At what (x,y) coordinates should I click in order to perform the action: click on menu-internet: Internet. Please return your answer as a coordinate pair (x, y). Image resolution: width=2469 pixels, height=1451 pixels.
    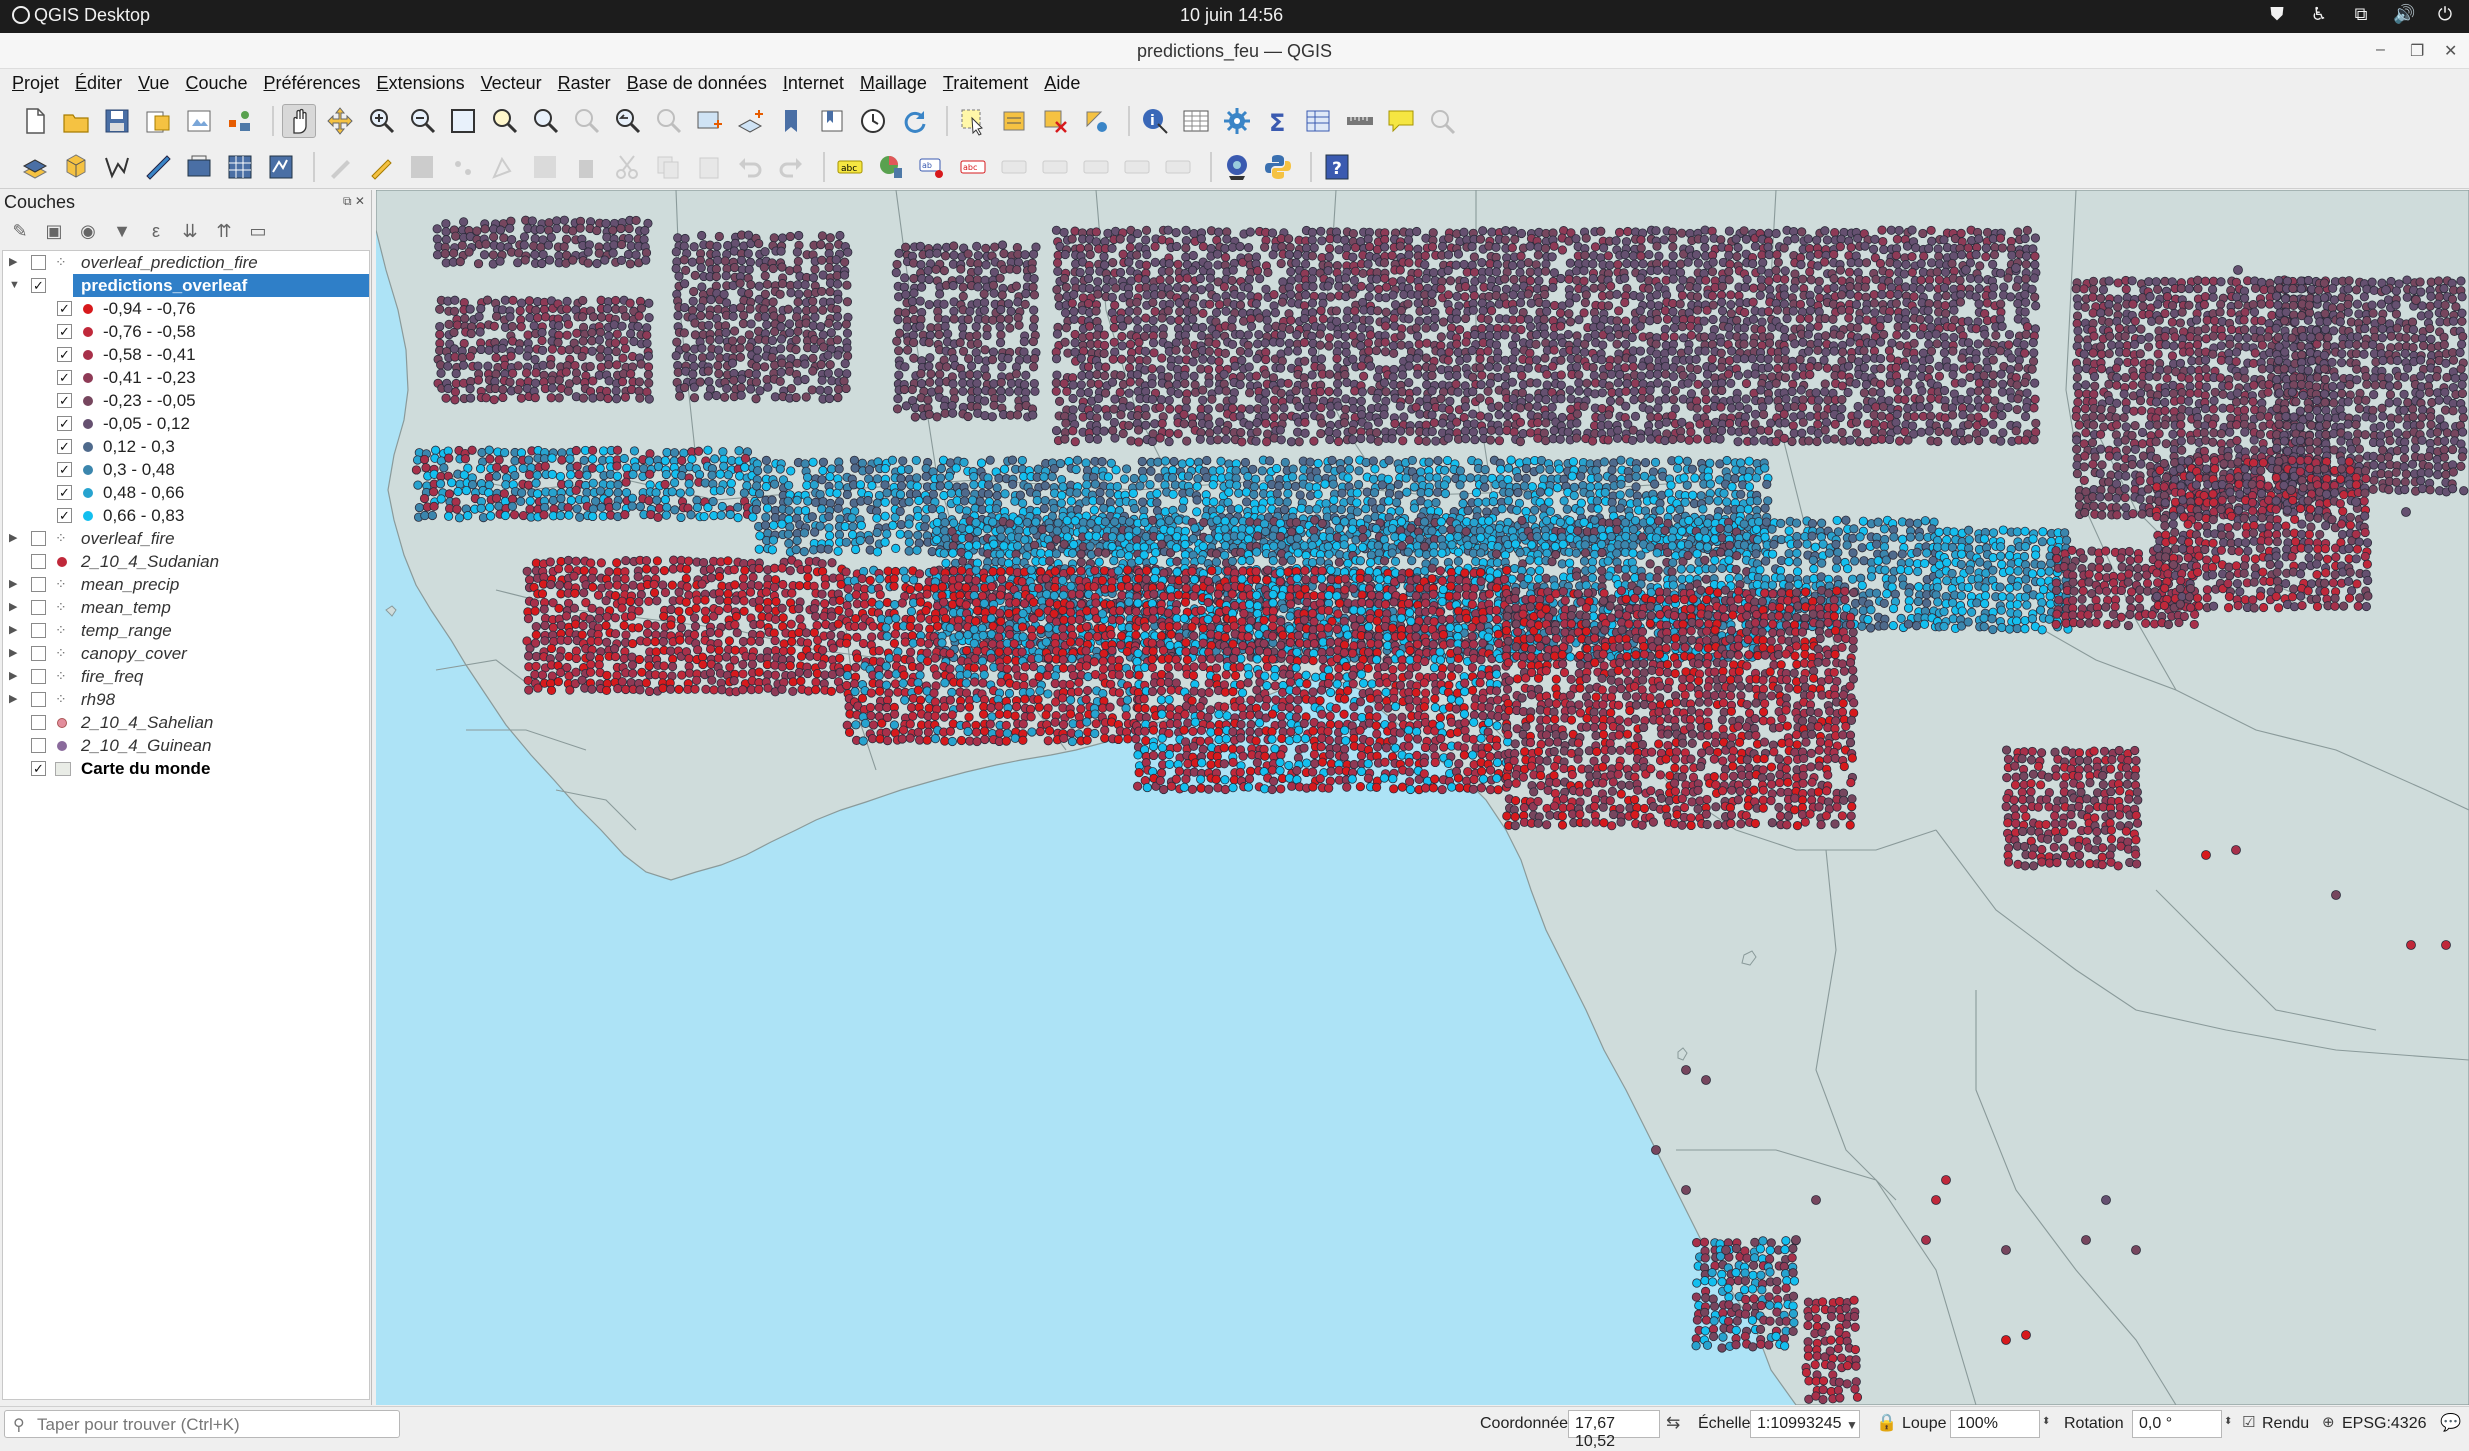
    Looking at the image, I should click on (816, 84).